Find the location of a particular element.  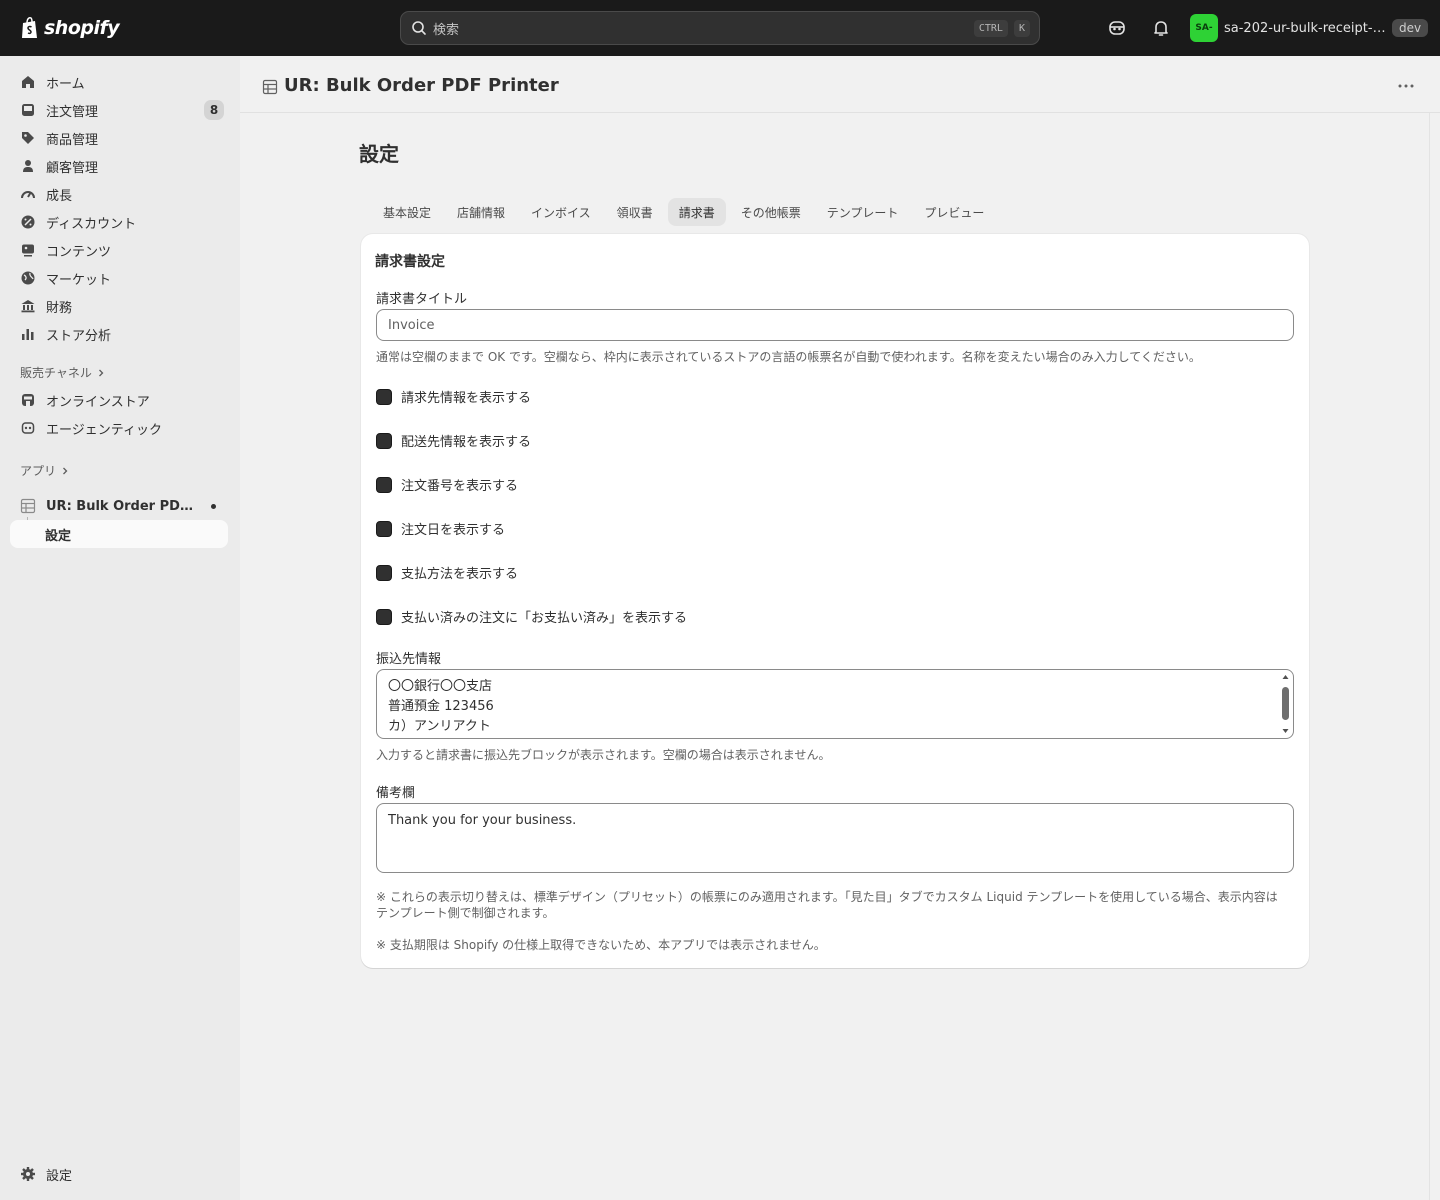

sidebar-item-online-store: オンラインストア is located at coordinates (119, 400).